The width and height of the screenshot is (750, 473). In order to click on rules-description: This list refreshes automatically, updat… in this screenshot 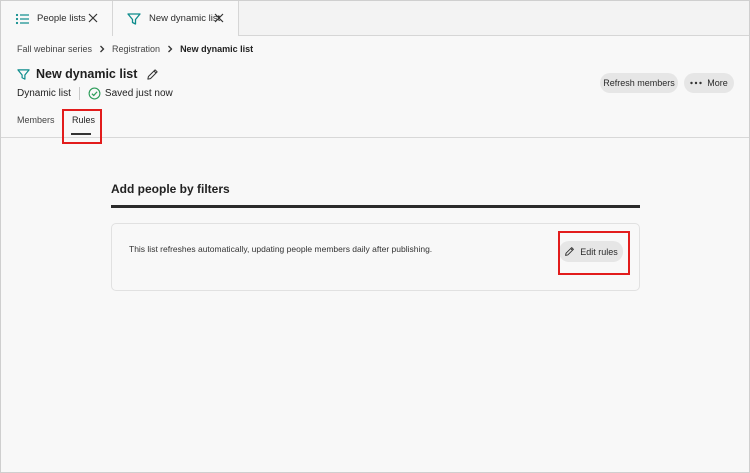, I will do `click(281, 249)`.